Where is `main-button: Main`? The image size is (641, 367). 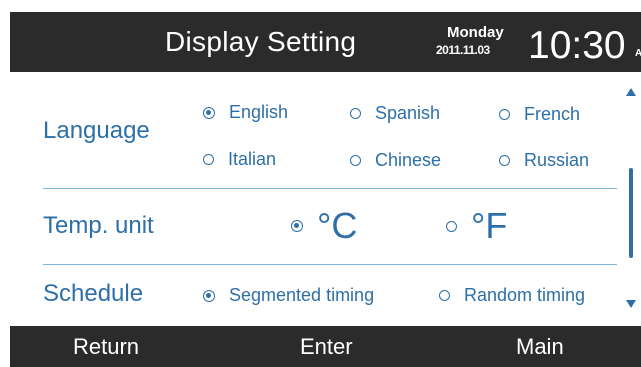 main-button: Main is located at coordinates (540, 347).